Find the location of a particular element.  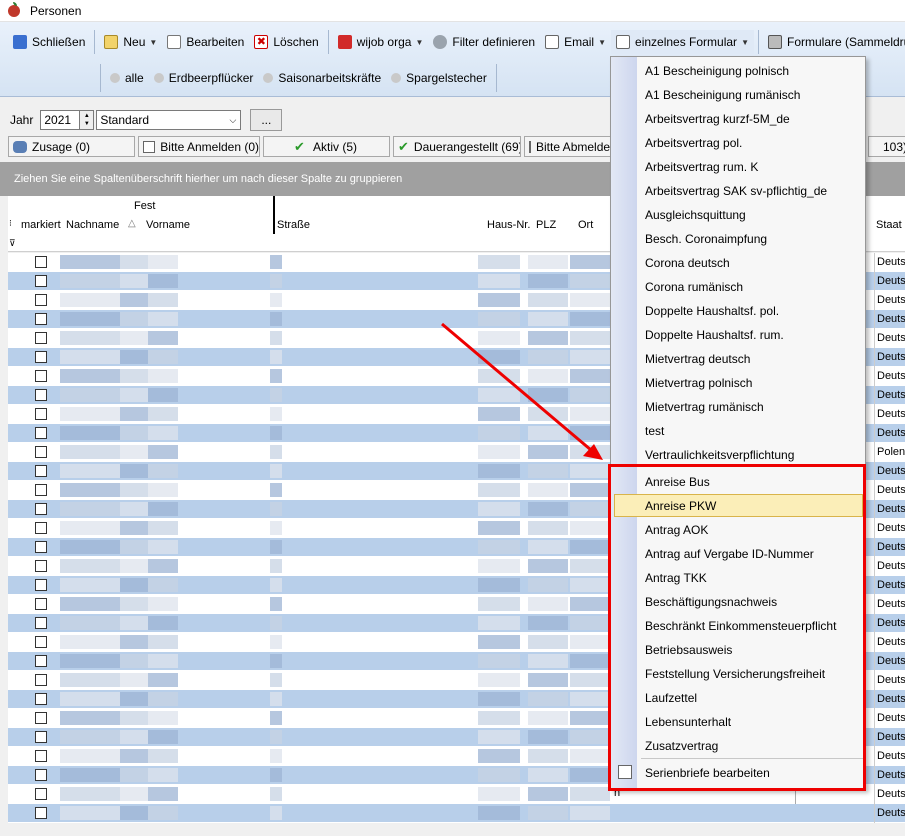

menu-item-form: Arbeitsvertrag kurzf-5M_de is located at coordinates (717, 119).